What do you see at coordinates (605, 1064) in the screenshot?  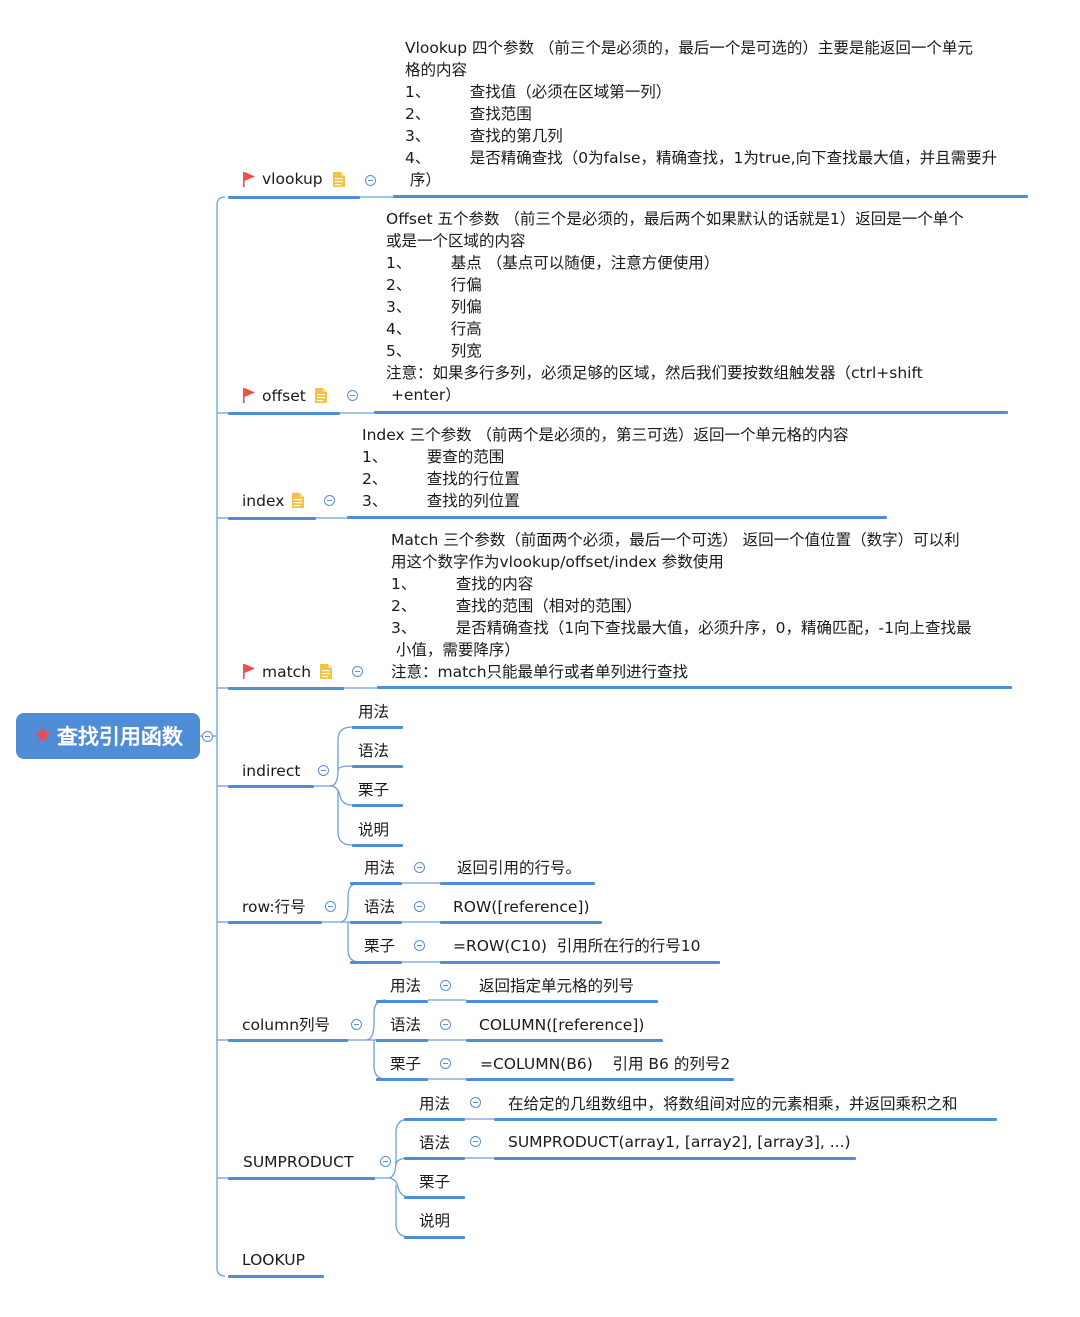 I see `child-value: =COLUMN(B6) 引用 B6 的列号2` at bounding box center [605, 1064].